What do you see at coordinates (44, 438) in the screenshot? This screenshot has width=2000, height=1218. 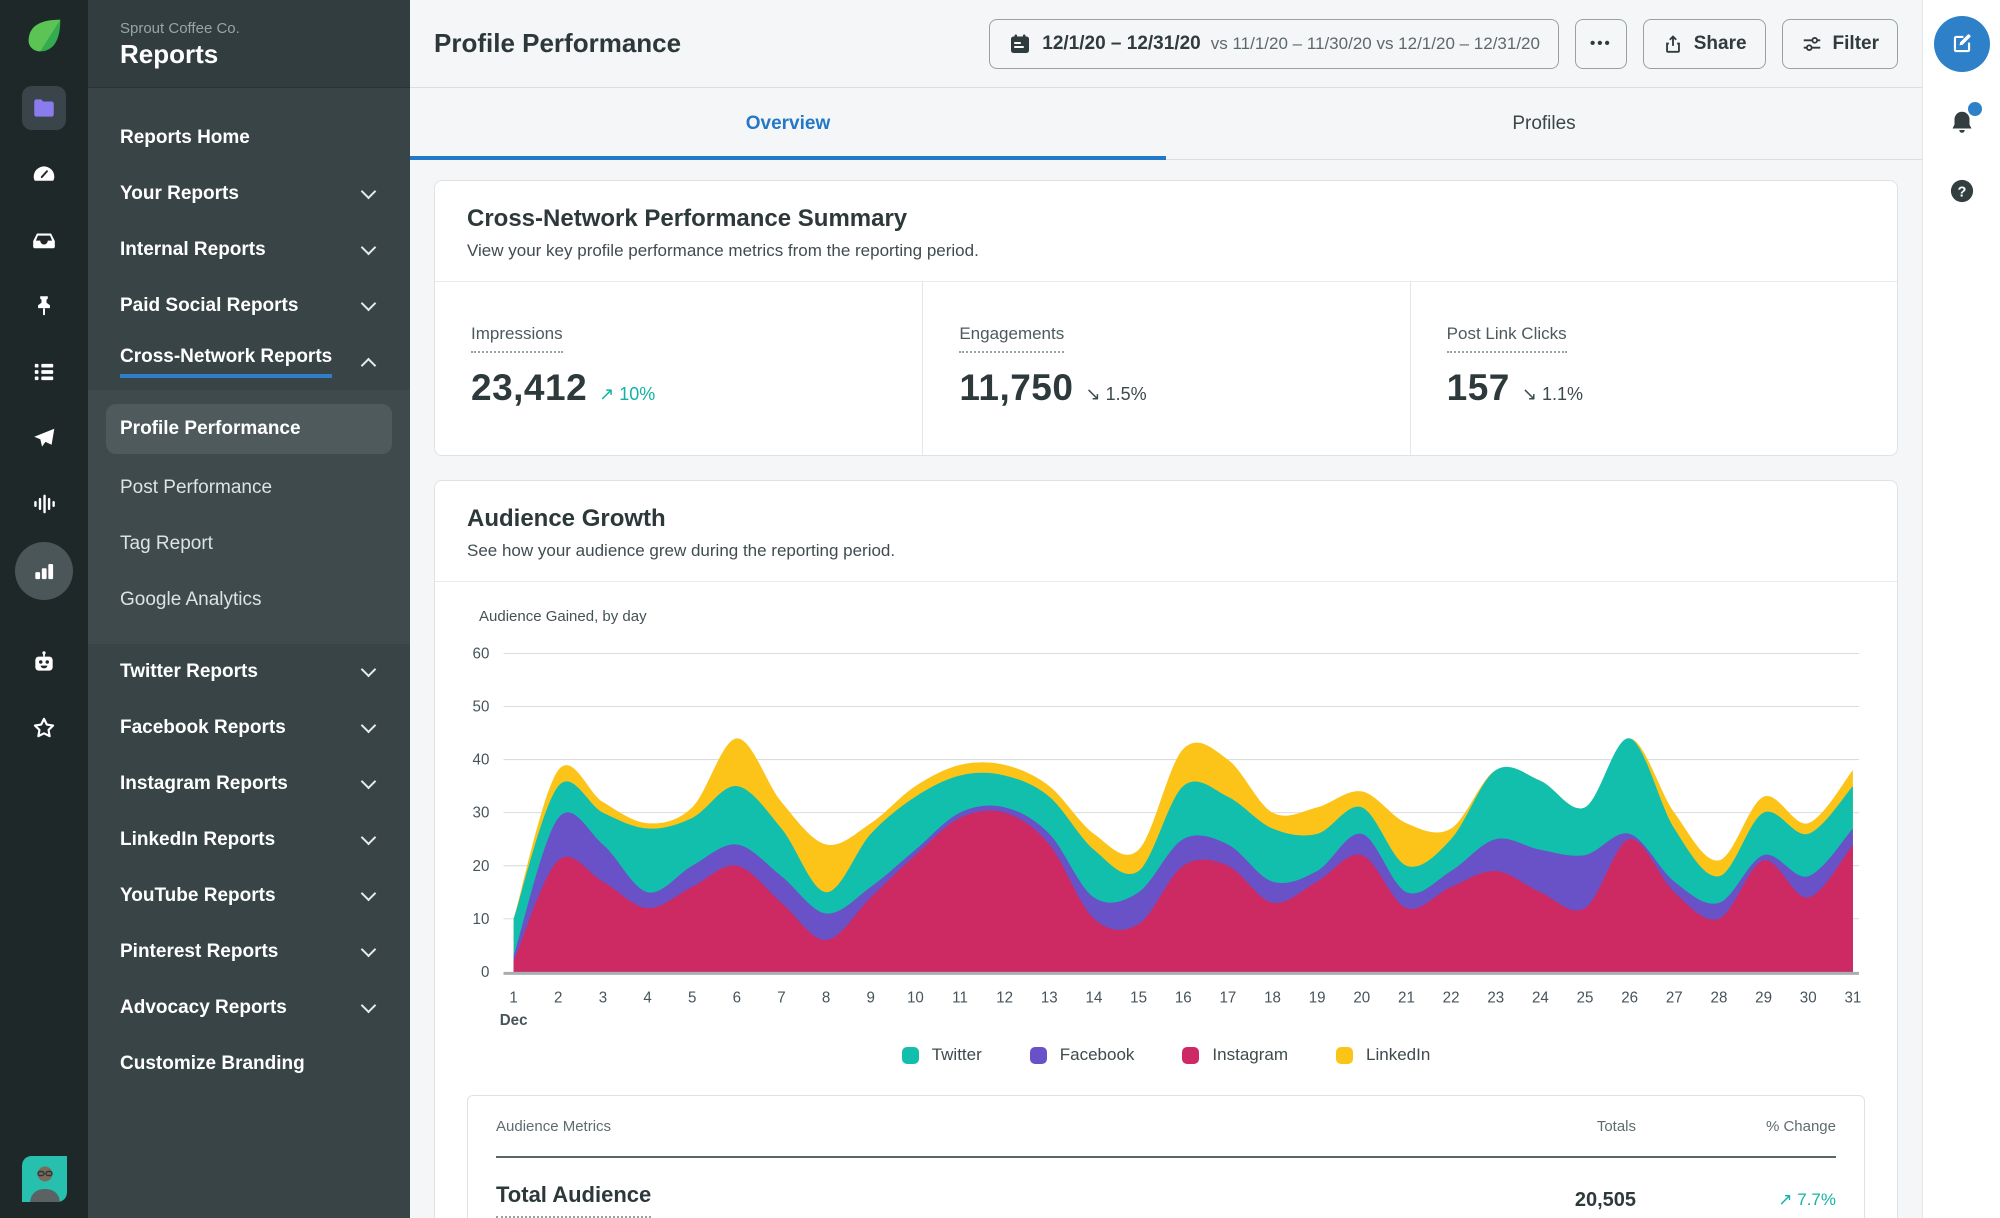 I see `nav-publishing-plane-icon` at bounding box center [44, 438].